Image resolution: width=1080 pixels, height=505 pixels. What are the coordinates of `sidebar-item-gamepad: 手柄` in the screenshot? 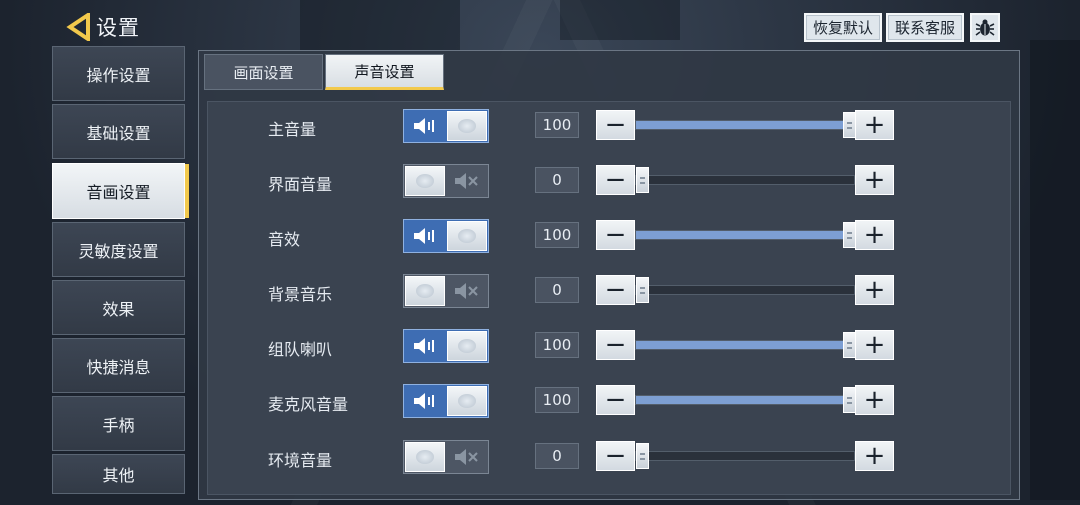 It's located at (118, 423).